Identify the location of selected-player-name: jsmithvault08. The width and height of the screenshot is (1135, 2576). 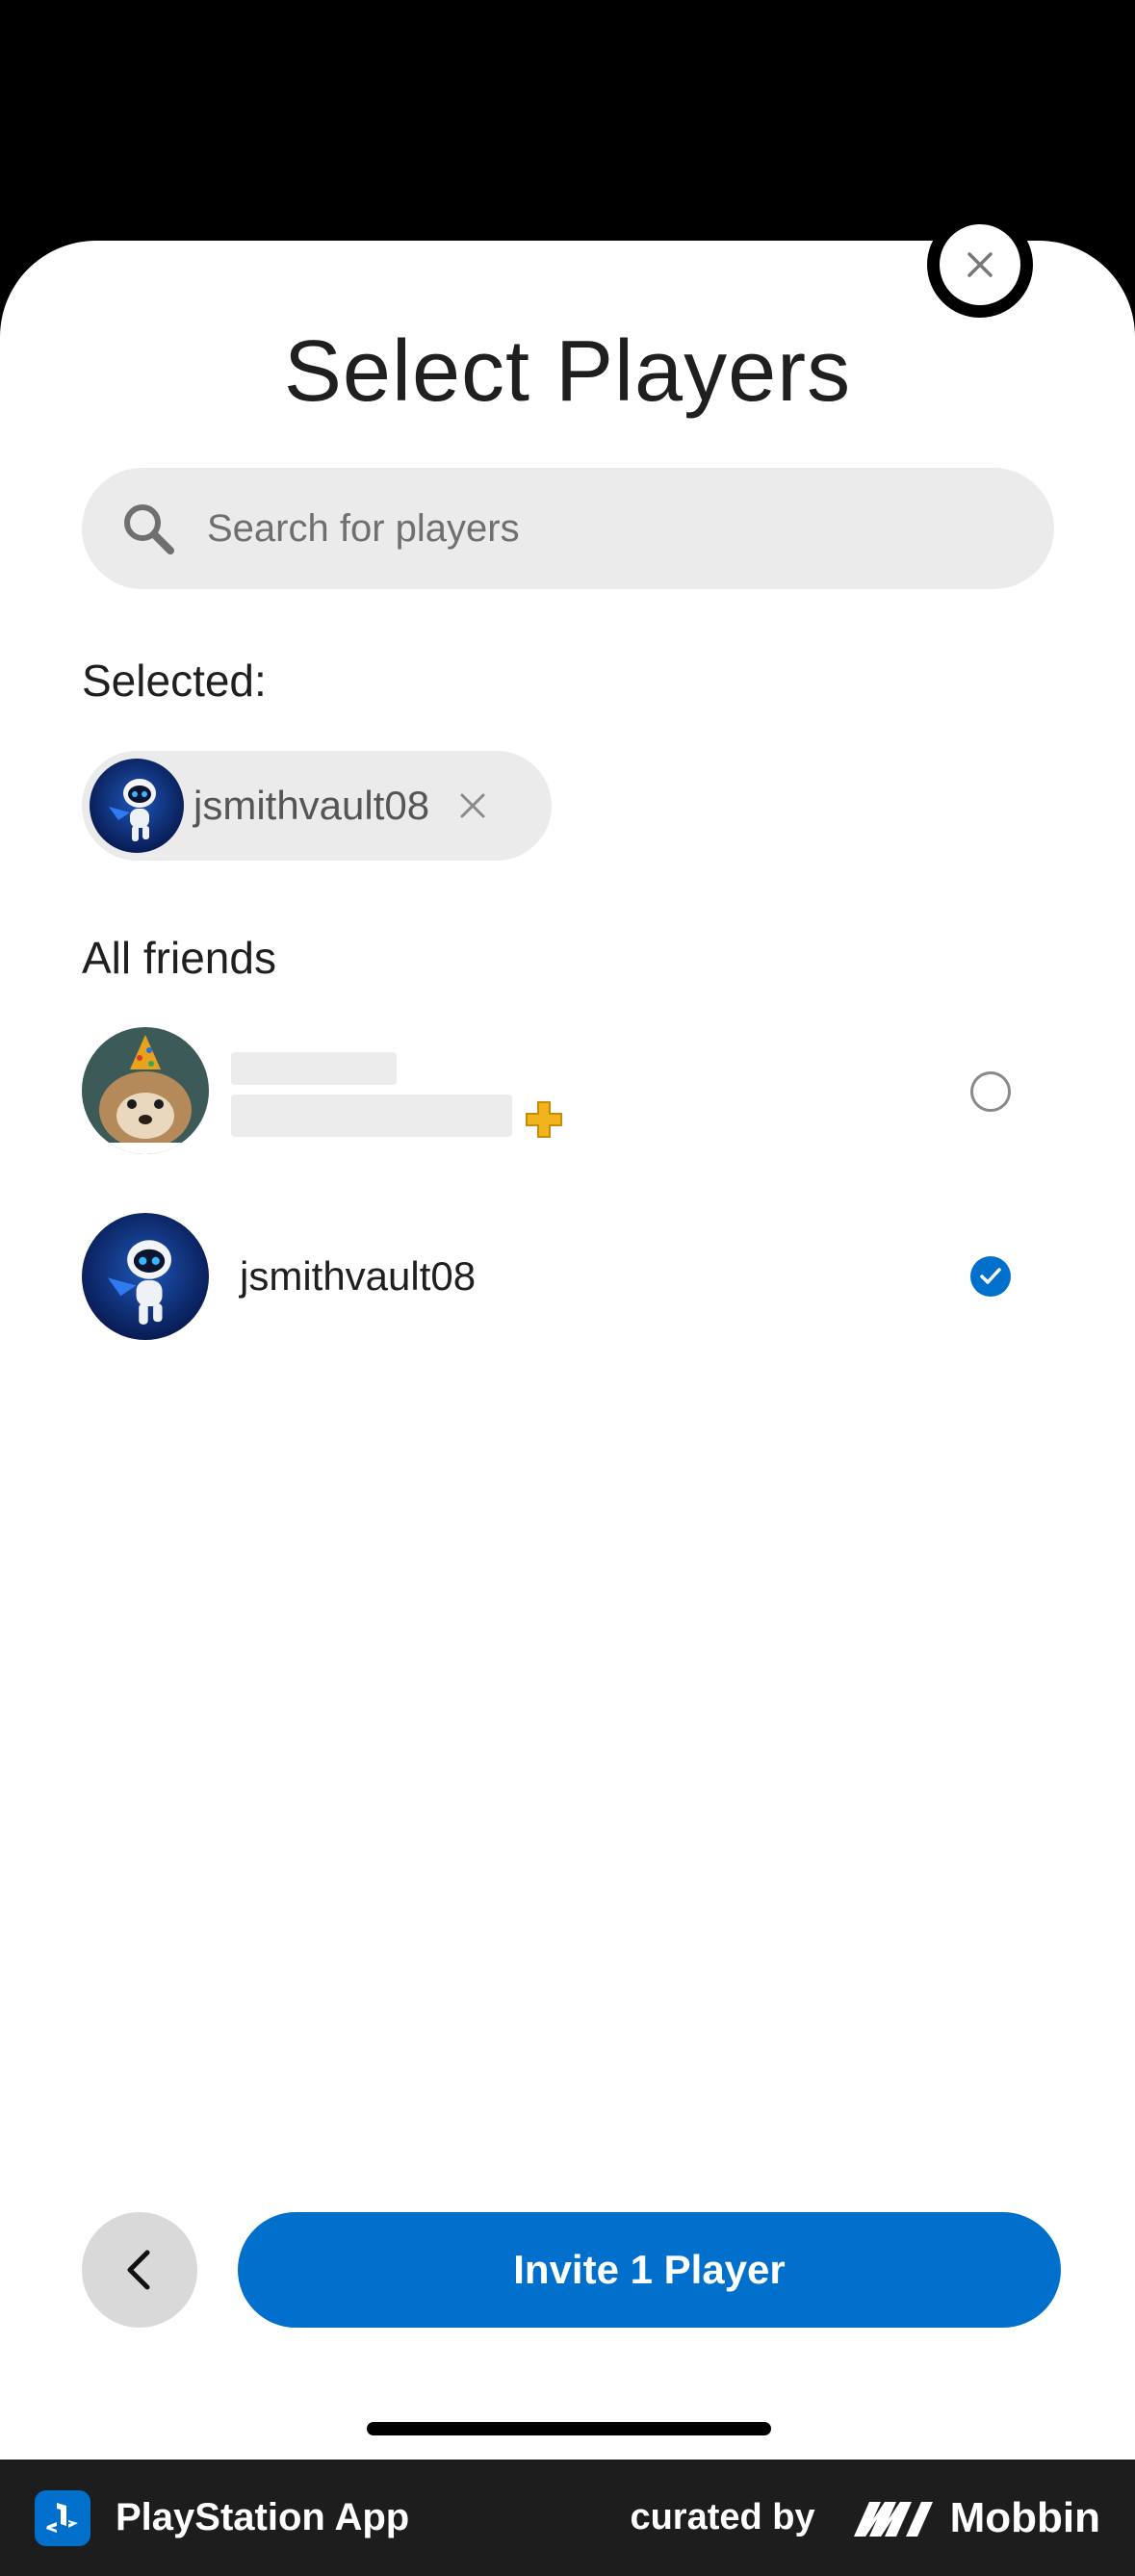
(311, 805).